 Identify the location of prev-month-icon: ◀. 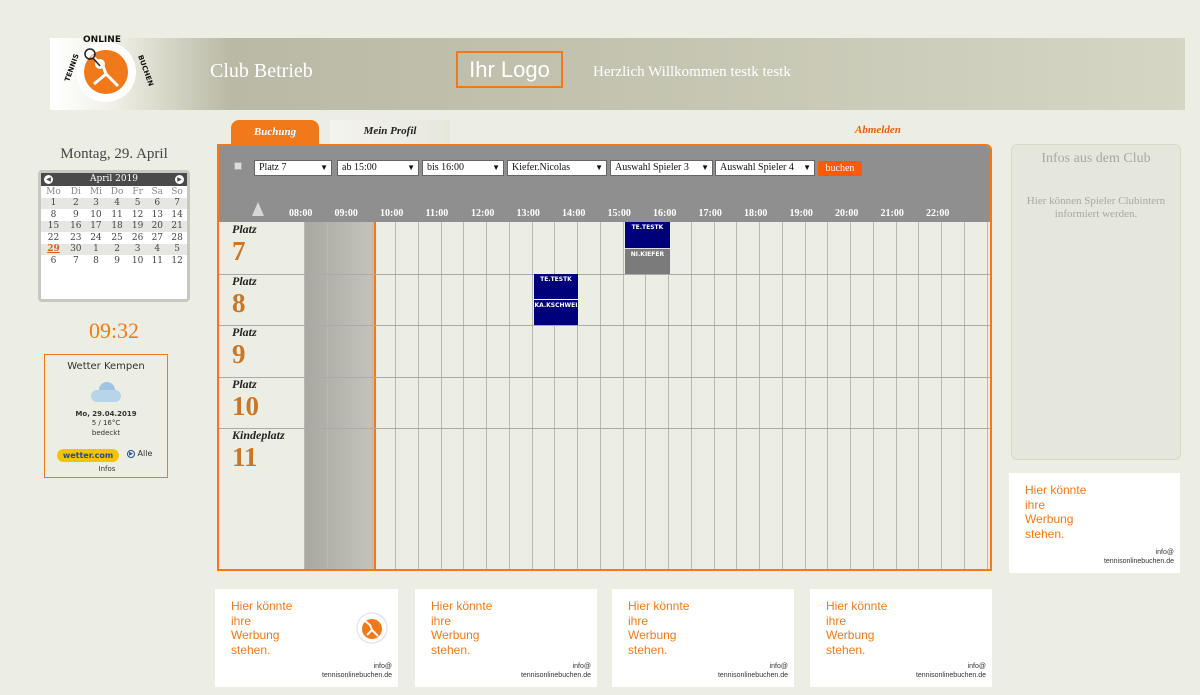
(48, 179).